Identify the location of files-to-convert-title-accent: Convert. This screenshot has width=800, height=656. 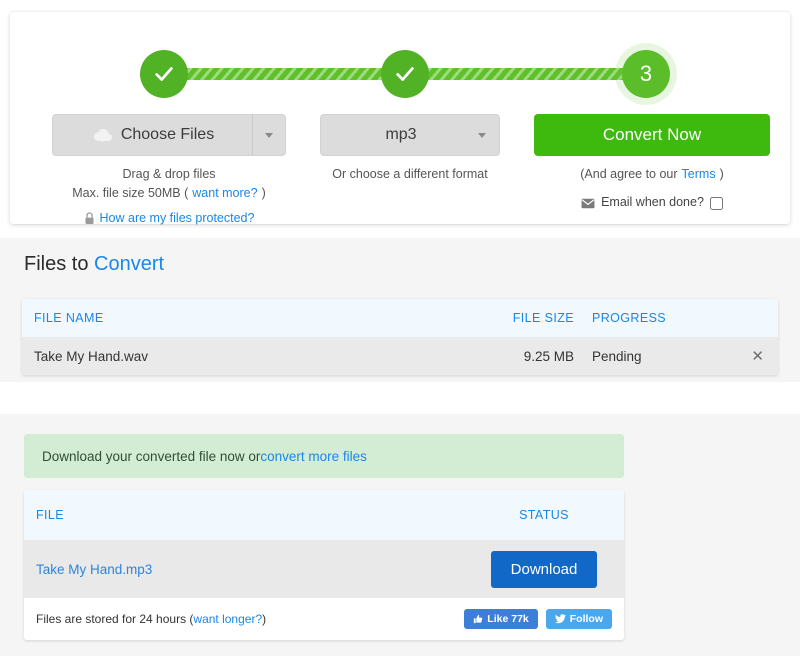
(129, 264).